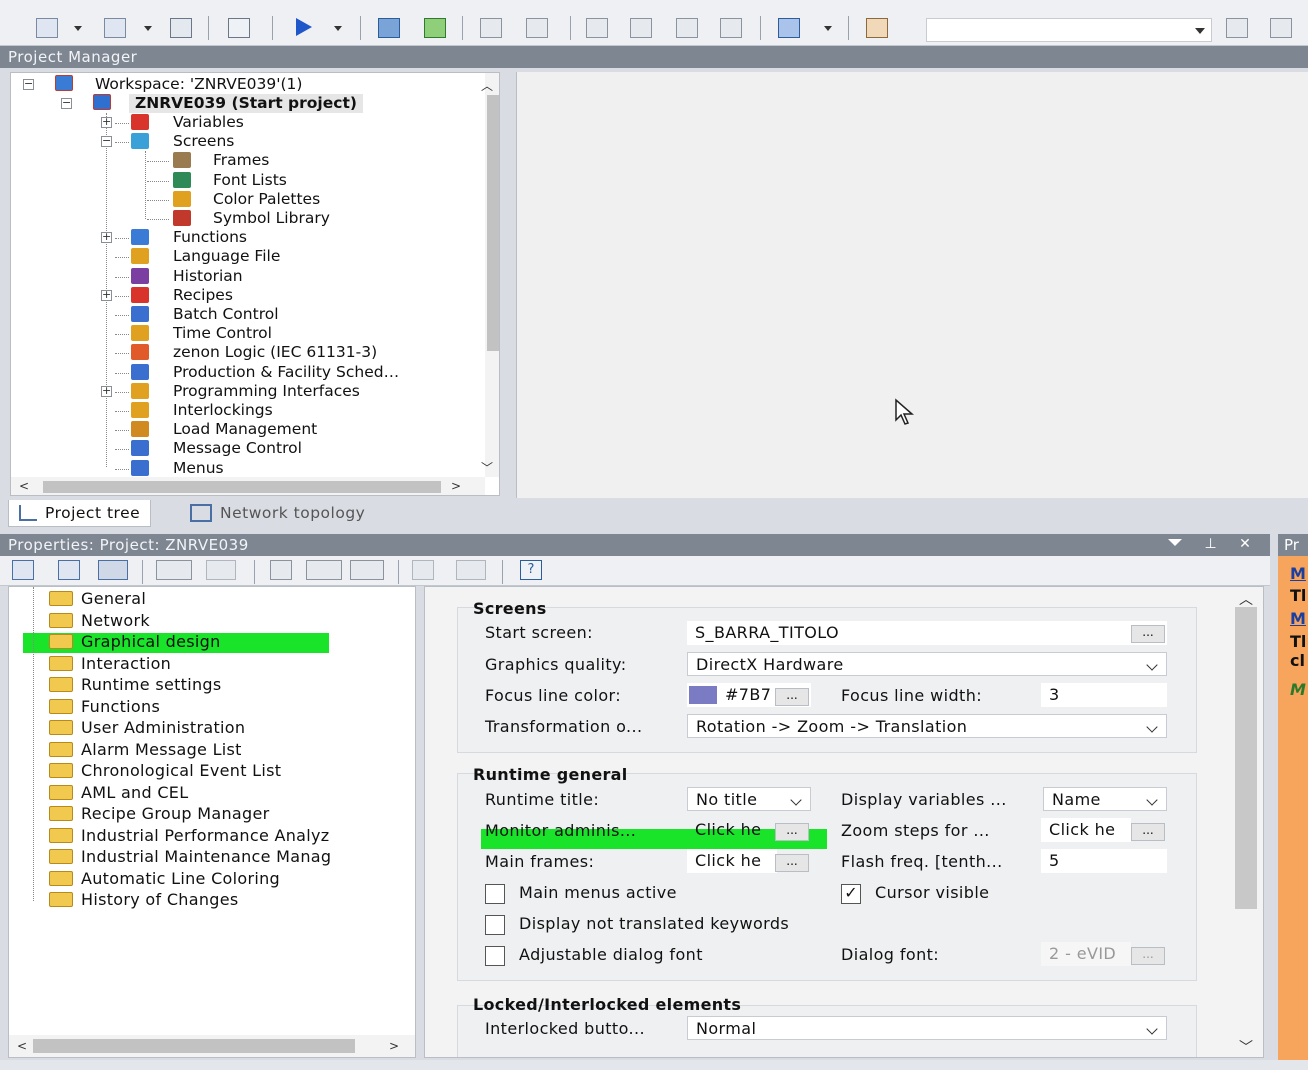 This screenshot has width=1308, height=1070. I want to click on save-all-icon, so click(181, 28).